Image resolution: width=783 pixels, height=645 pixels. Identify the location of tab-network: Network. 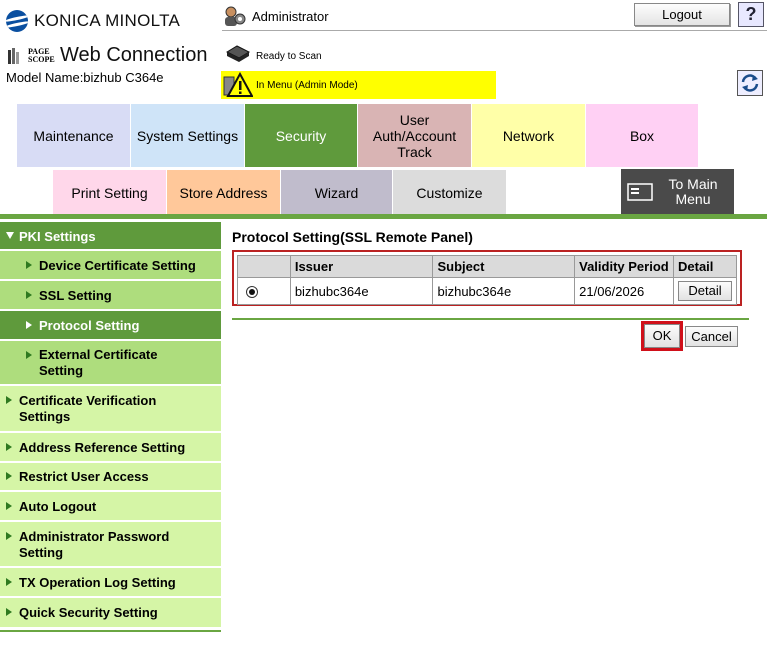
(528, 135).